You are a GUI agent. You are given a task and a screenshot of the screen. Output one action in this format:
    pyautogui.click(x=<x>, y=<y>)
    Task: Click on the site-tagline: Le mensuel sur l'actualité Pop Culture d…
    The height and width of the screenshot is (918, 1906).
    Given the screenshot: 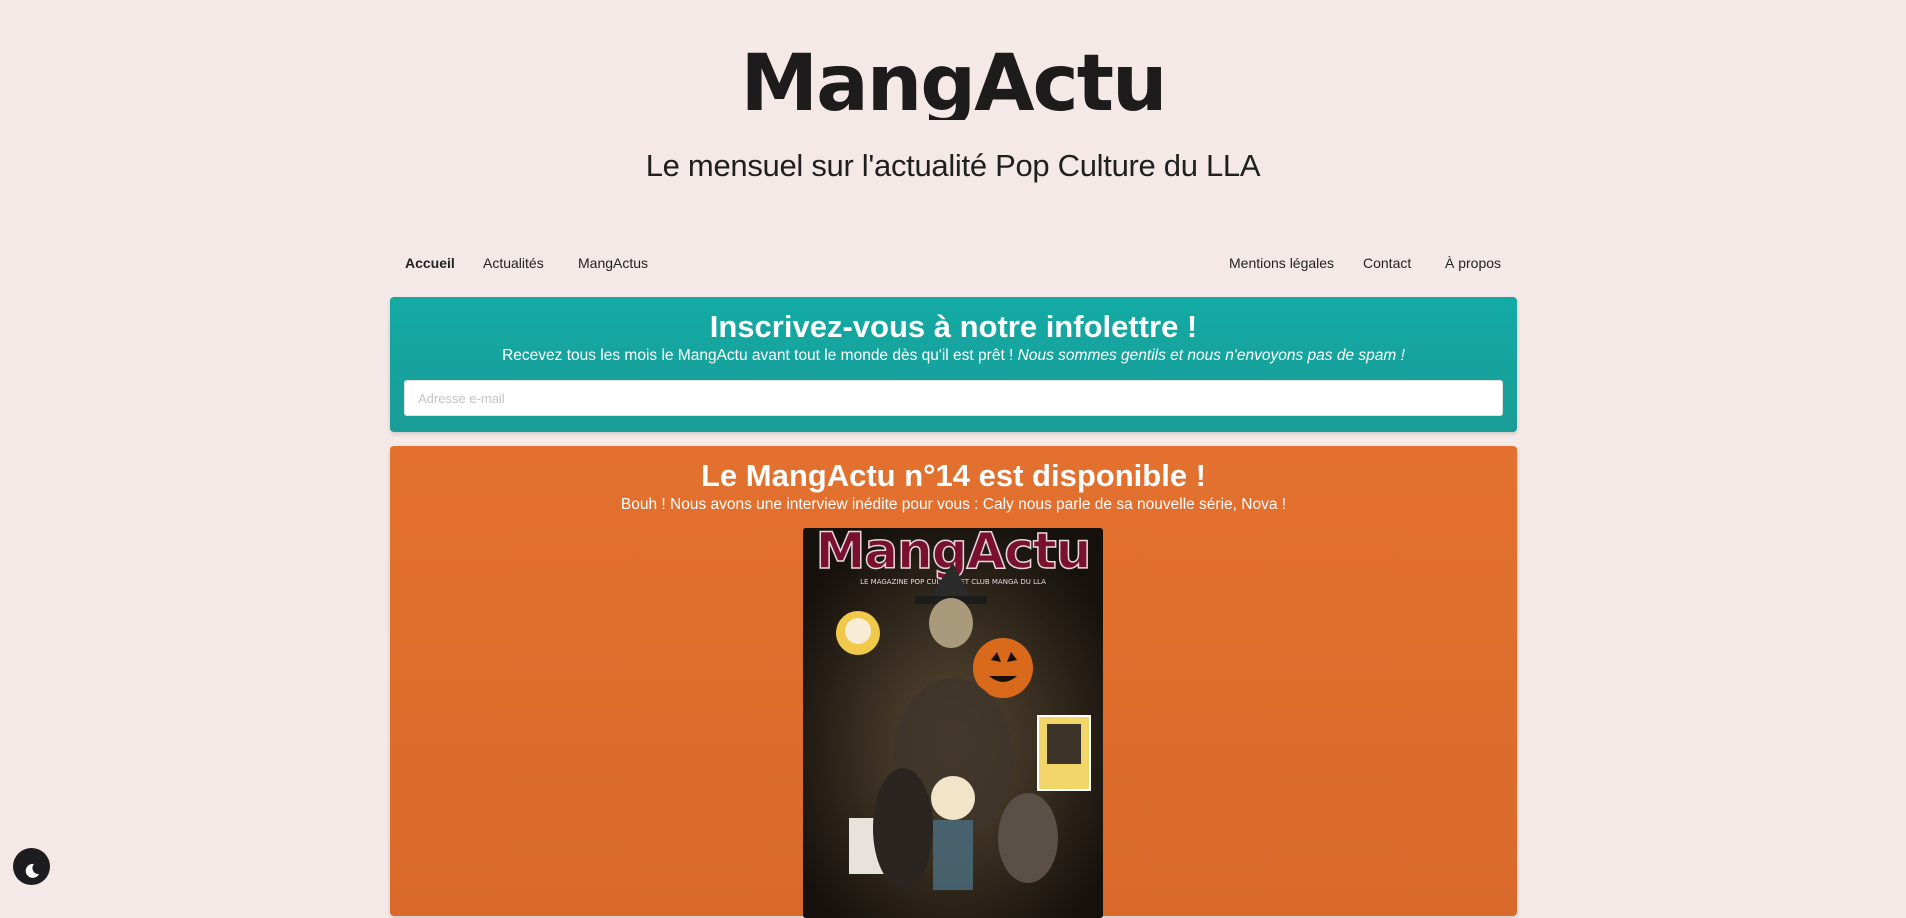 What is the action you would take?
    pyautogui.click(x=953, y=165)
    